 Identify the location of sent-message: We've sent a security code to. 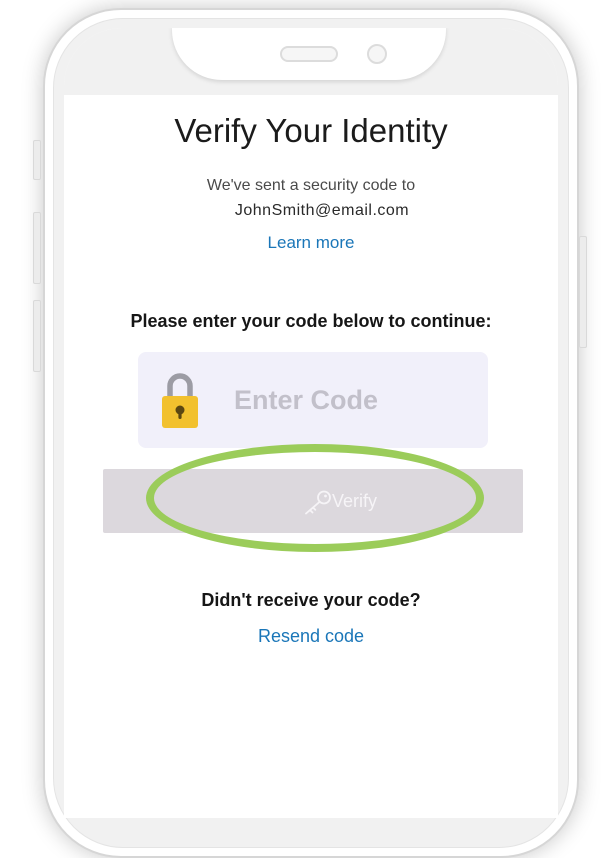
(311, 185).